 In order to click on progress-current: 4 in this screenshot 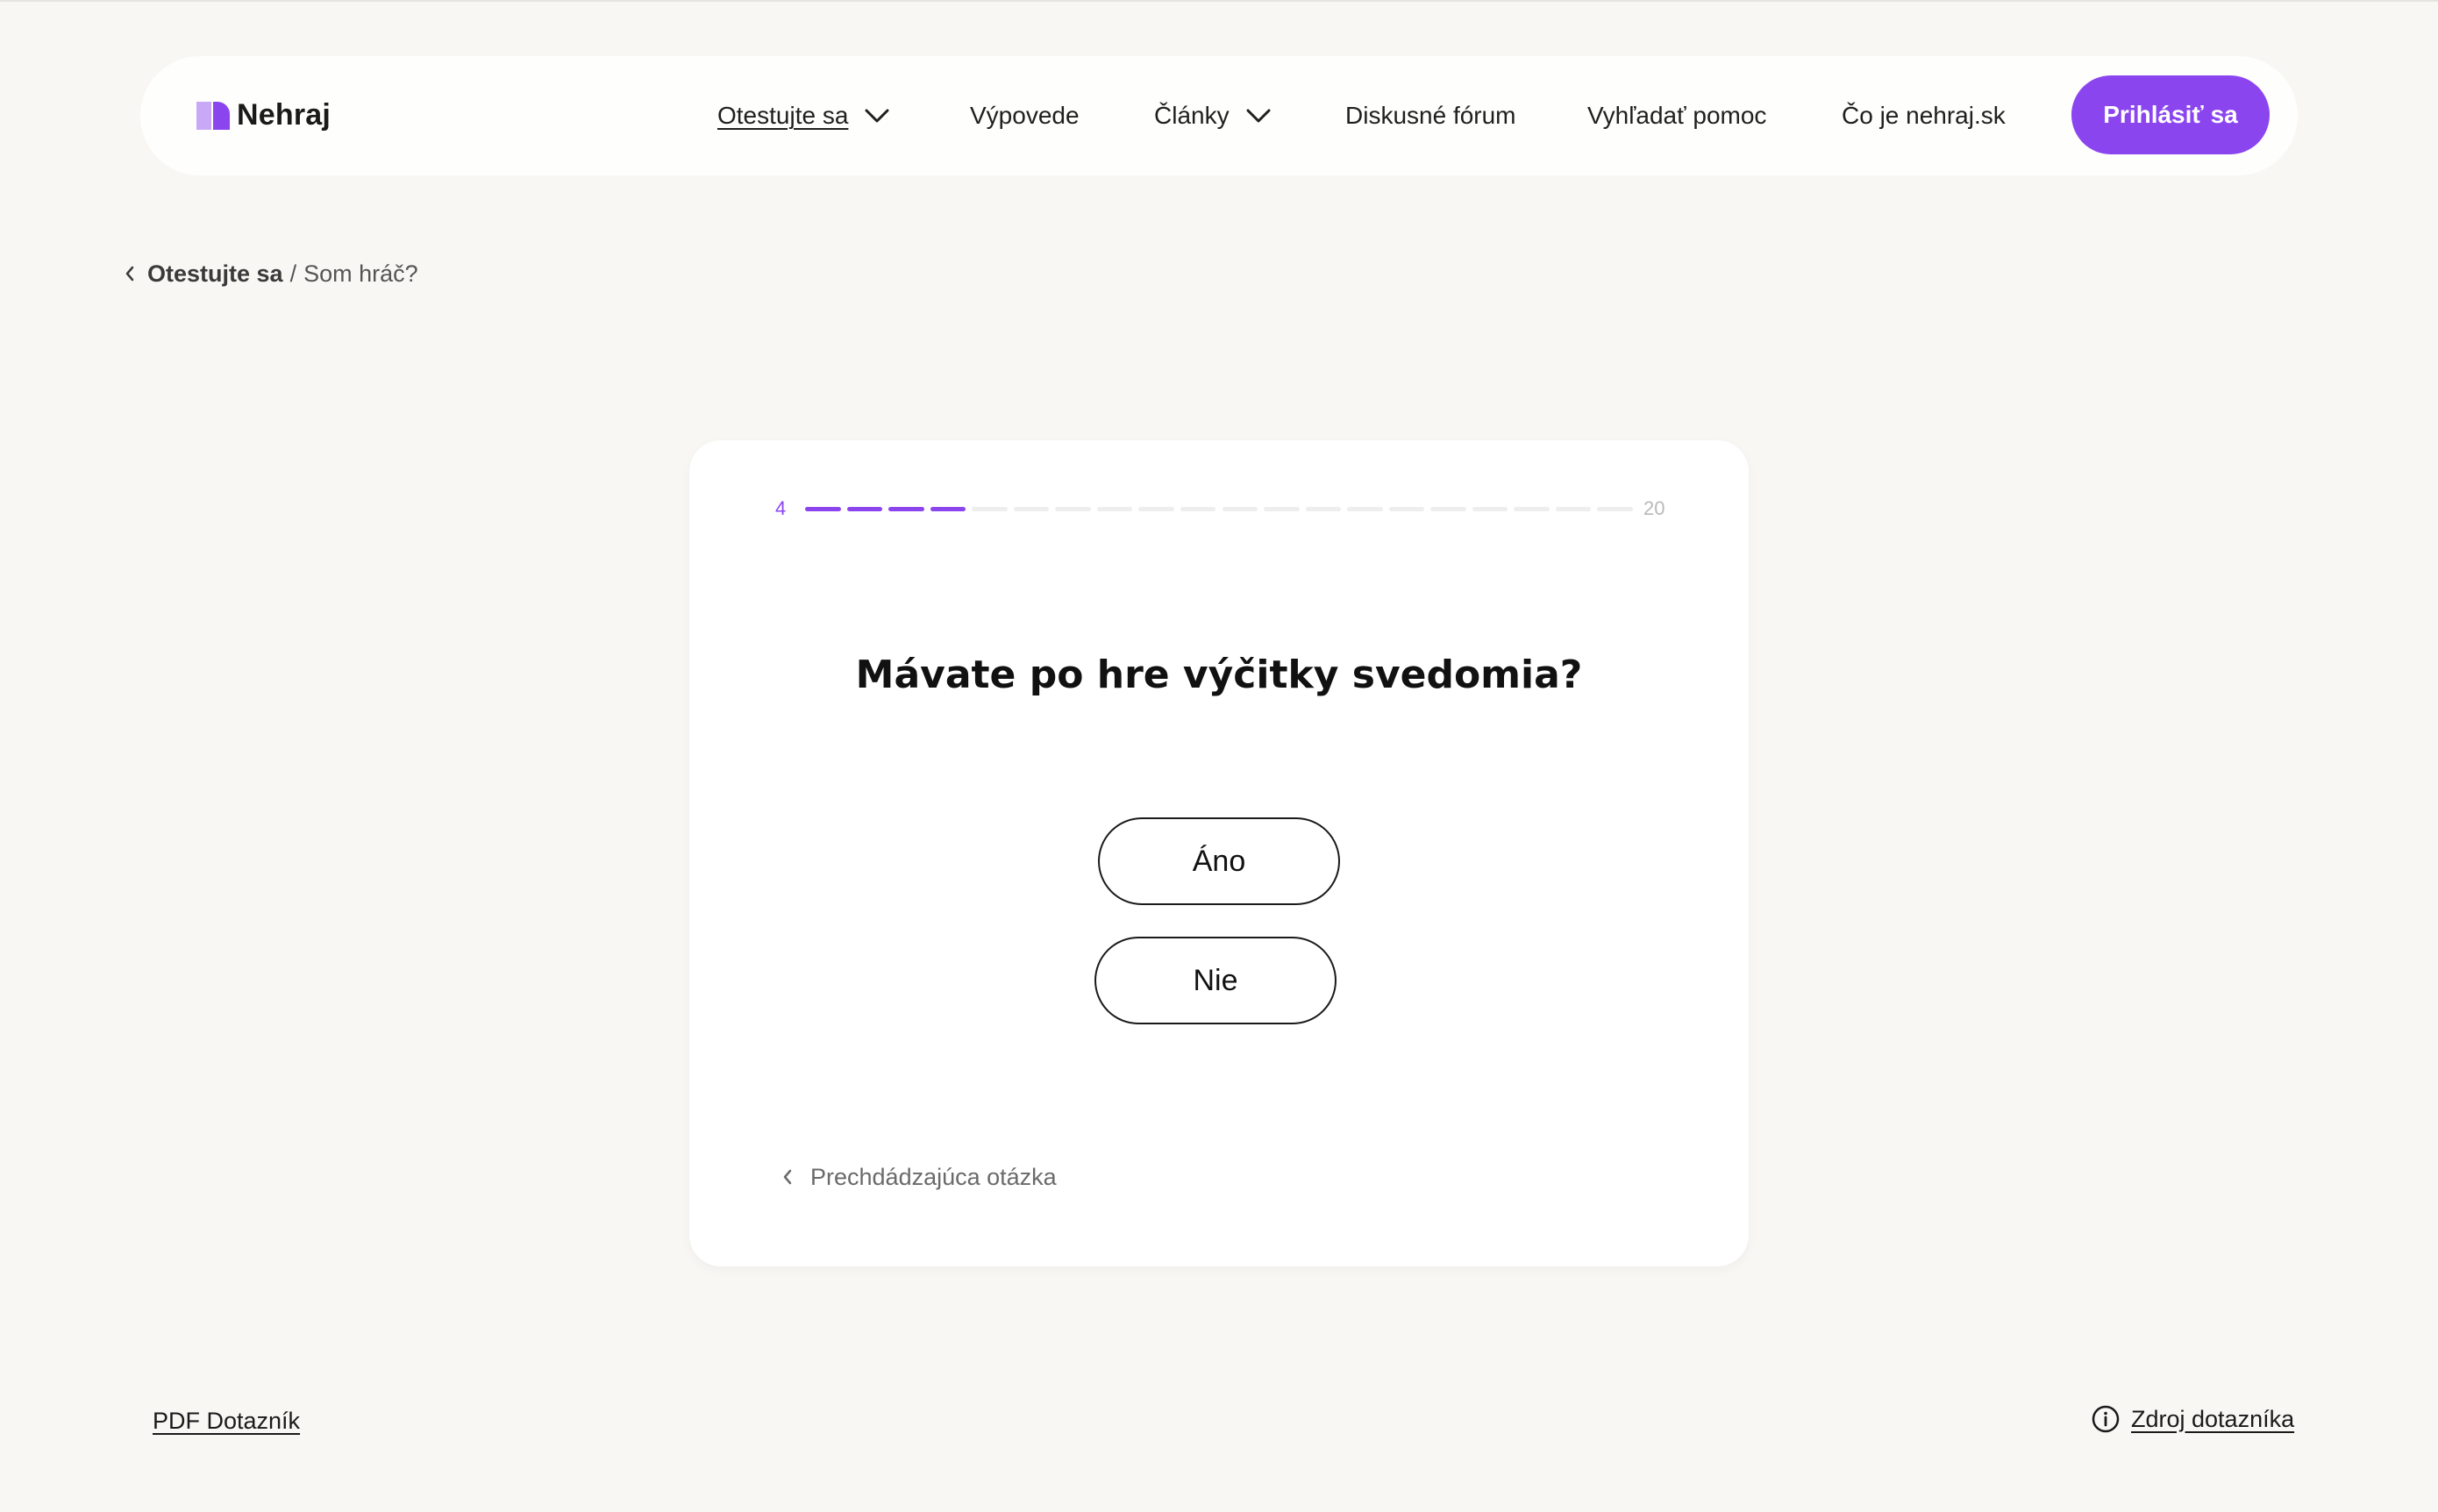, I will do `click(781, 508)`.